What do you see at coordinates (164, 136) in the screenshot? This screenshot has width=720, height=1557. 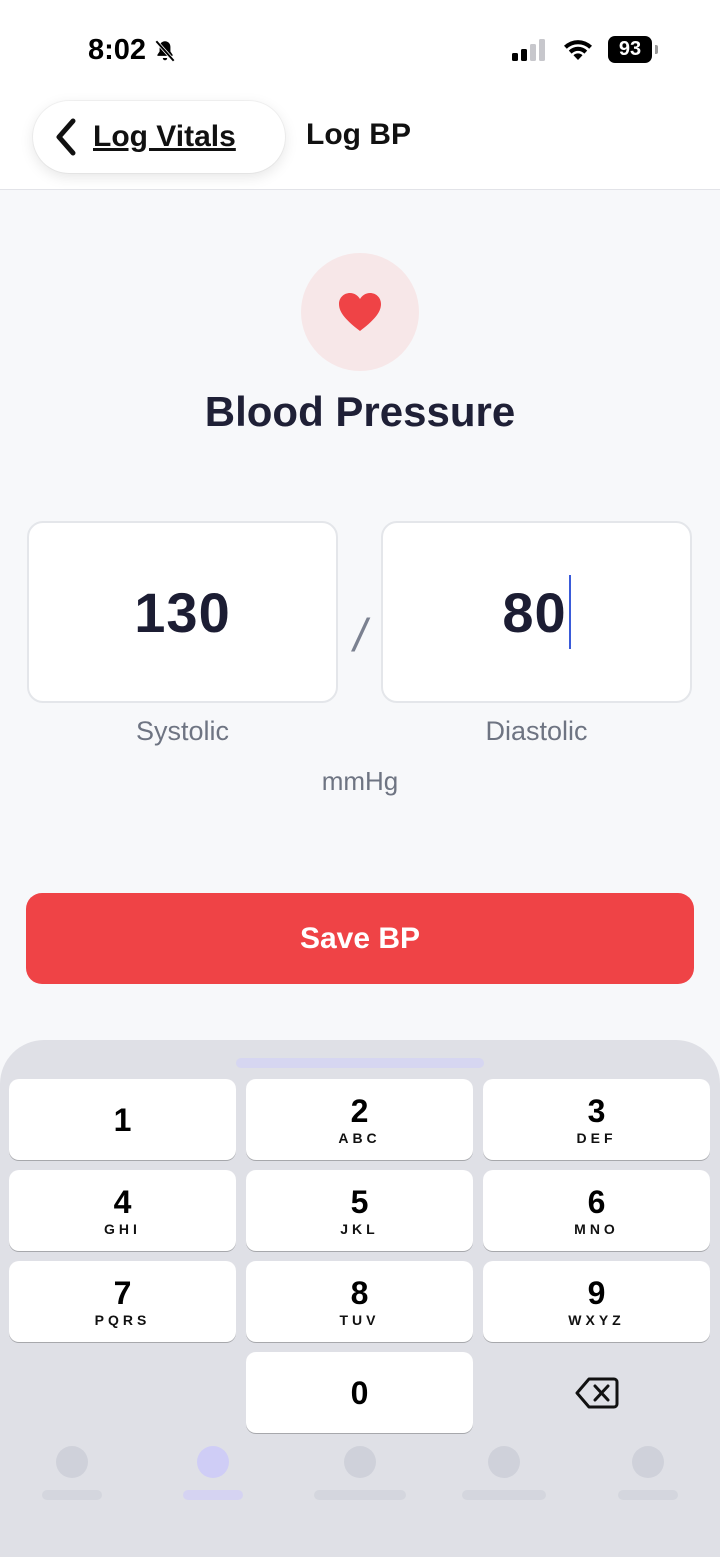 I see `back-button-label: Log Vitals` at bounding box center [164, 136].